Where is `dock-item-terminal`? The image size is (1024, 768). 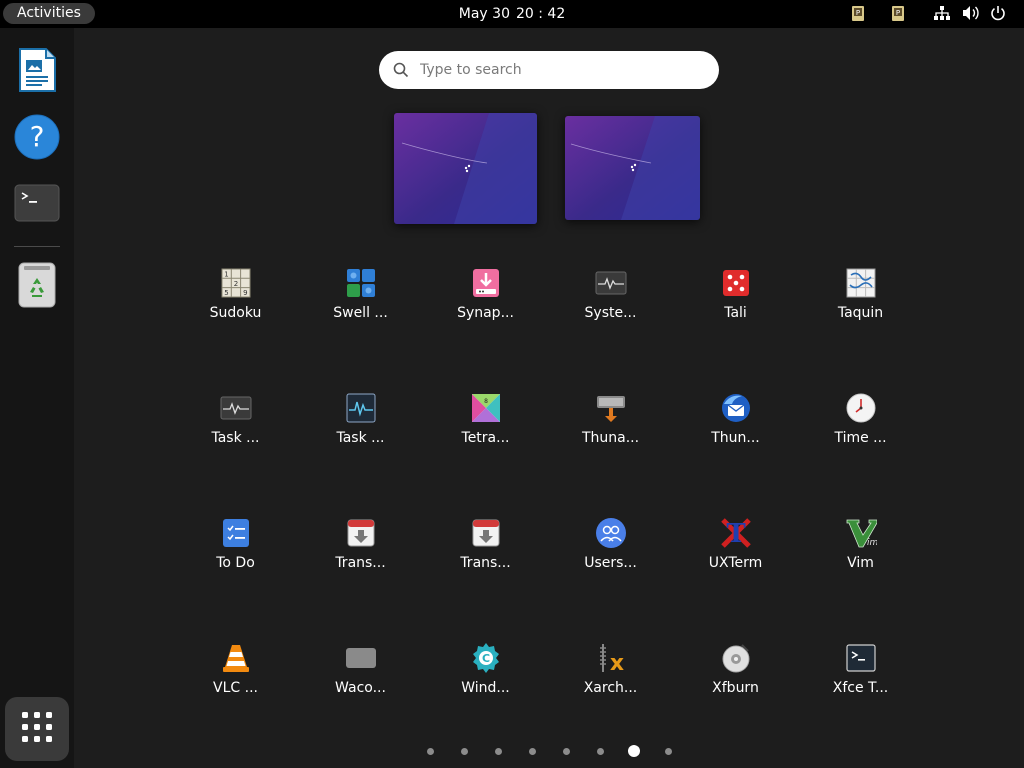
dock-item-terminal is located at coordinates (37, 205).